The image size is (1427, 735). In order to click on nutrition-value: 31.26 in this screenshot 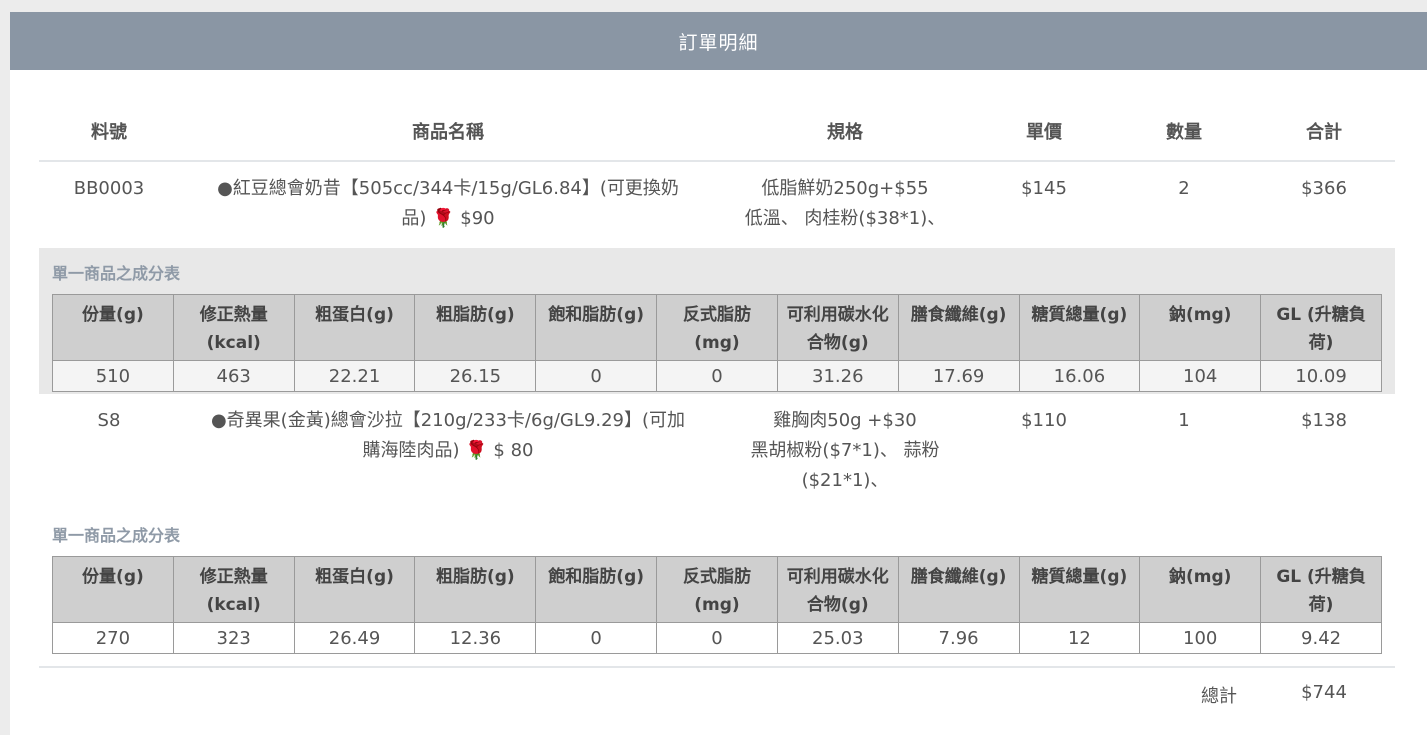, I will do `click(837, 376)`.